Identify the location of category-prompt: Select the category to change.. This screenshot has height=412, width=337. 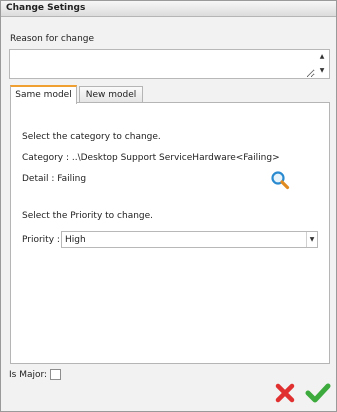
(91, 137).